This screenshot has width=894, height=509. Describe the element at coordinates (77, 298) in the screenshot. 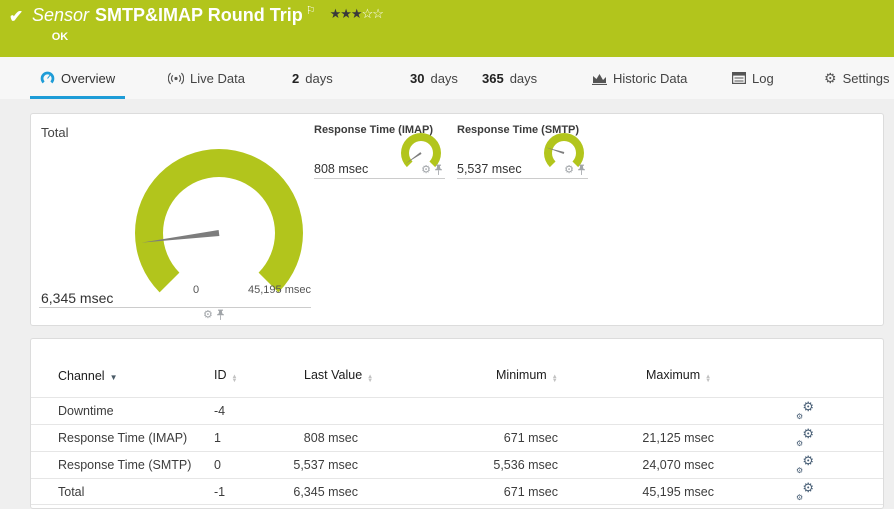

I see `total-gauge-value: 6,345 msec` at that location.